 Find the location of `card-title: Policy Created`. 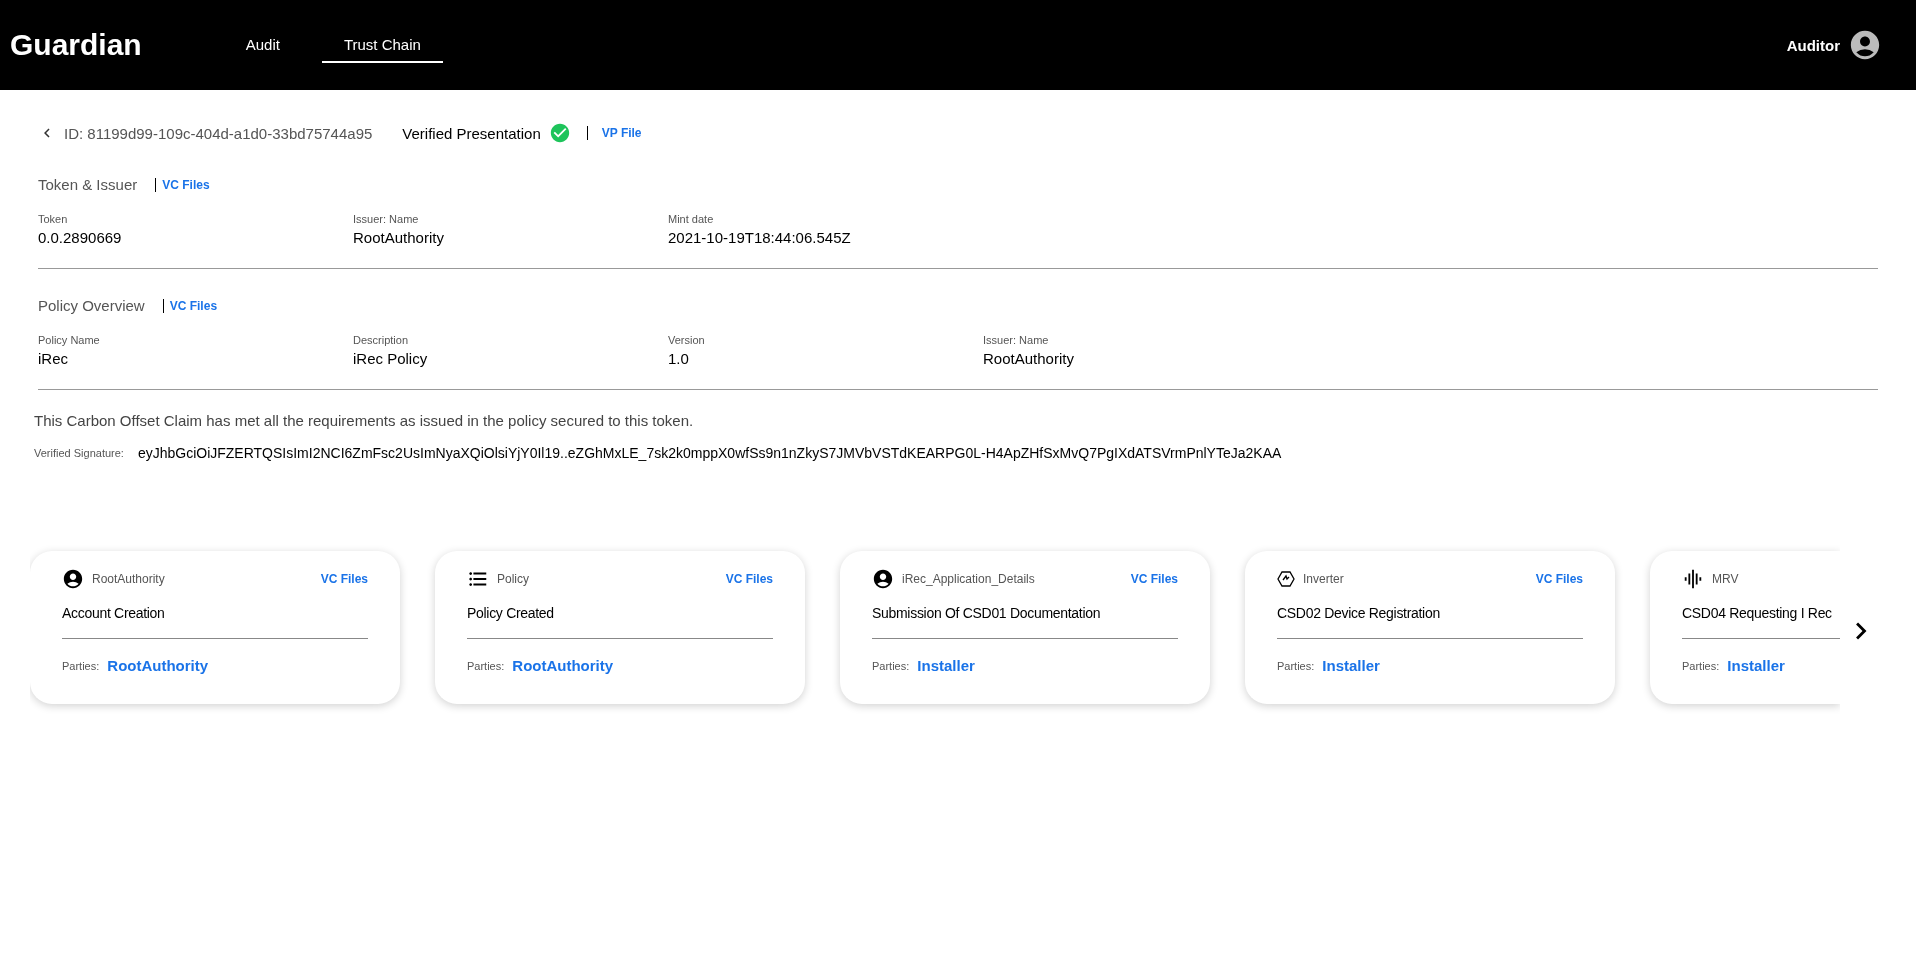

card-title: Policy Created is located at coordinates (620, 622).